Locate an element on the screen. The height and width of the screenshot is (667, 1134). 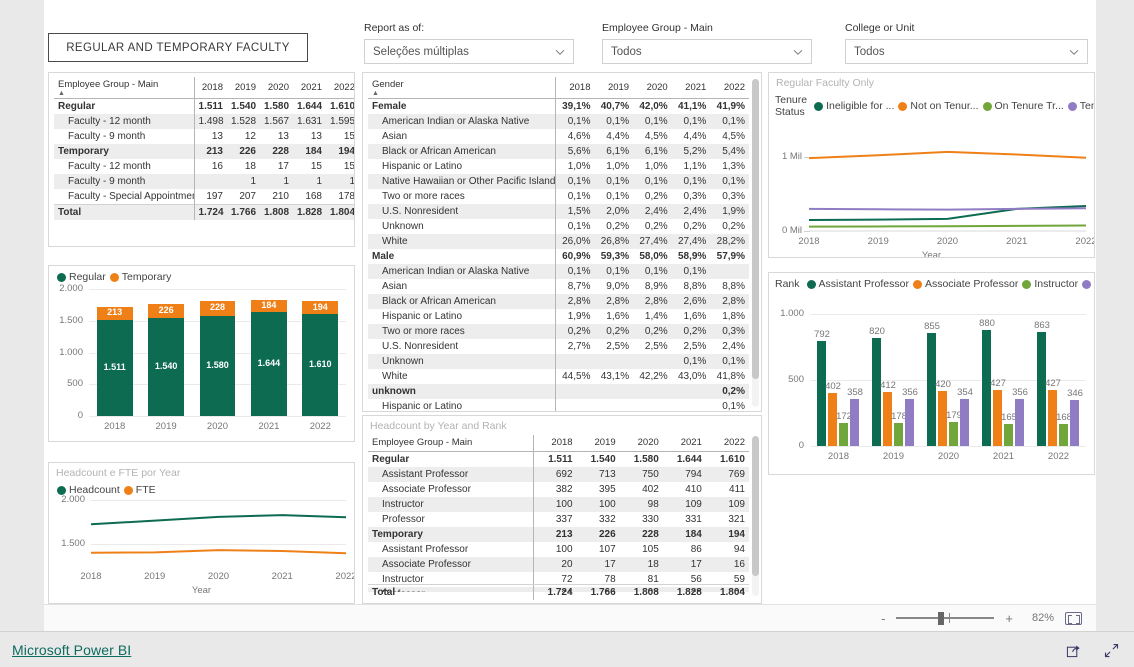
column-header: Employee Group - Main is located at coordinates (451, 443).